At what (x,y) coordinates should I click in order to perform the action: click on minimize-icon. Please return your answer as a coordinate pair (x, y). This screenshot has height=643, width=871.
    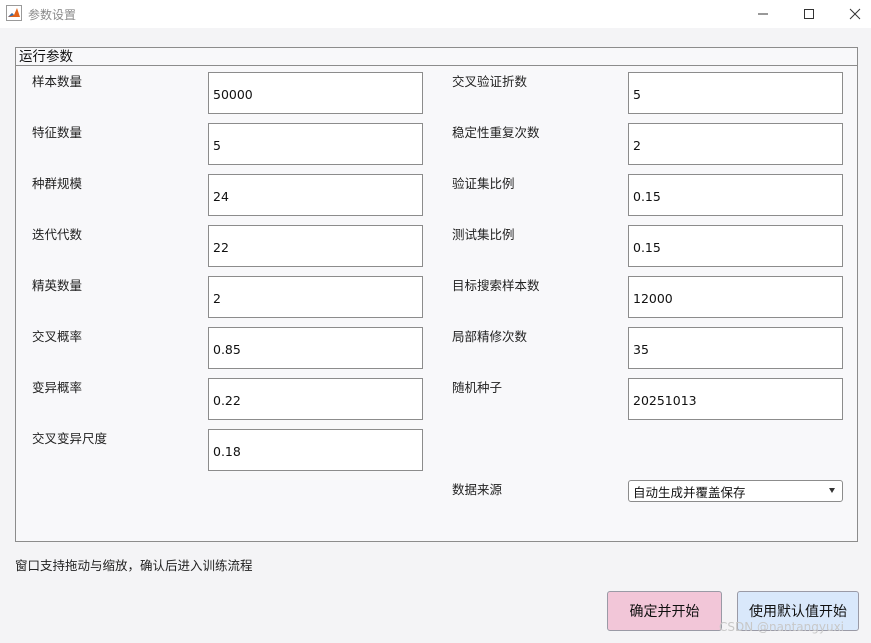
    Looking at the image, I should click on (763, 14).